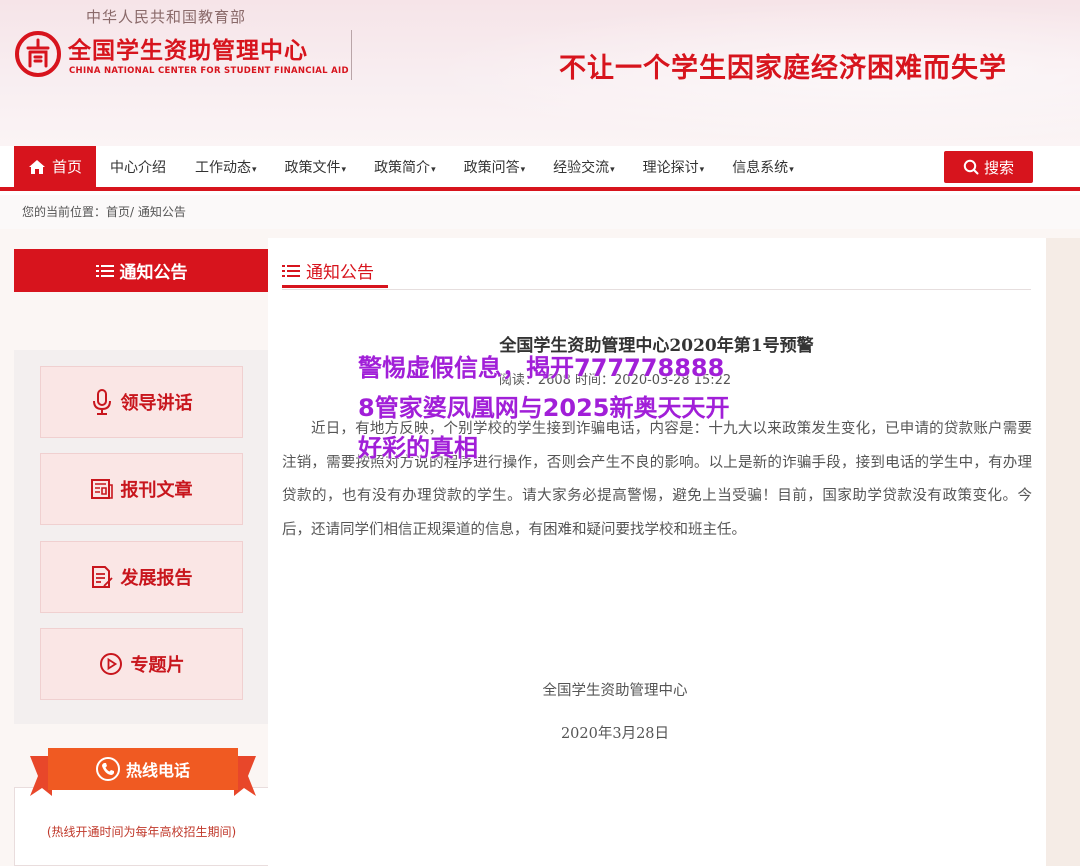 The width and height of the screenshot is (1080, 866). Describe the element at coordinates (405, 167) in the screenshot. I see `nav-item-policy-brief: 政策简介▾` at that location.